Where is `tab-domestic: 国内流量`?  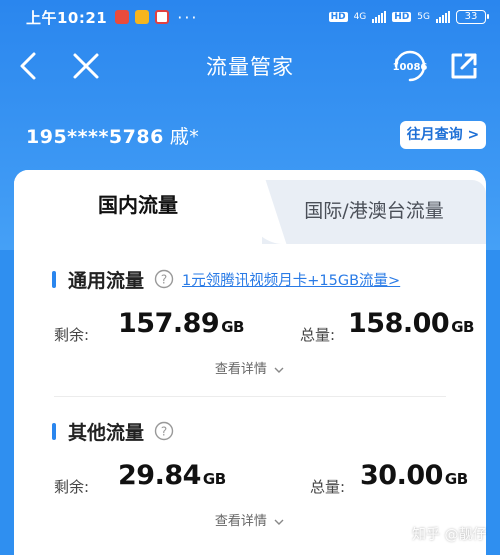
tab-domestic: 国内流量 is located at coordinates (138, 207).